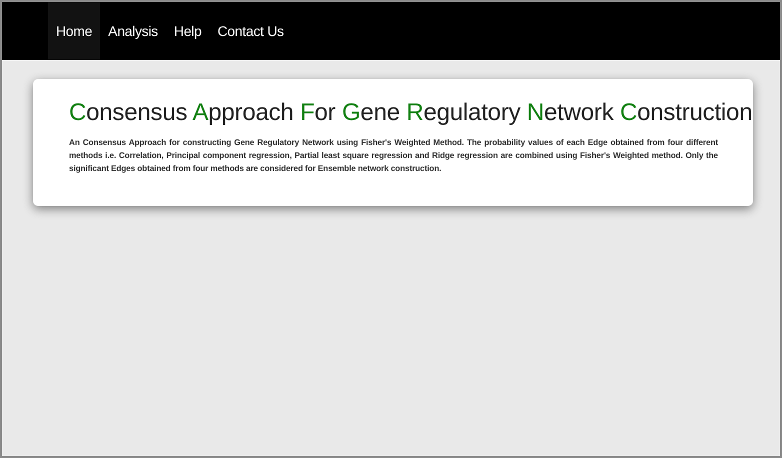  What do you see at coordinates (74, 31) in the screenshot?
I see `nav-link: Home` at bounding box center [74, 31].